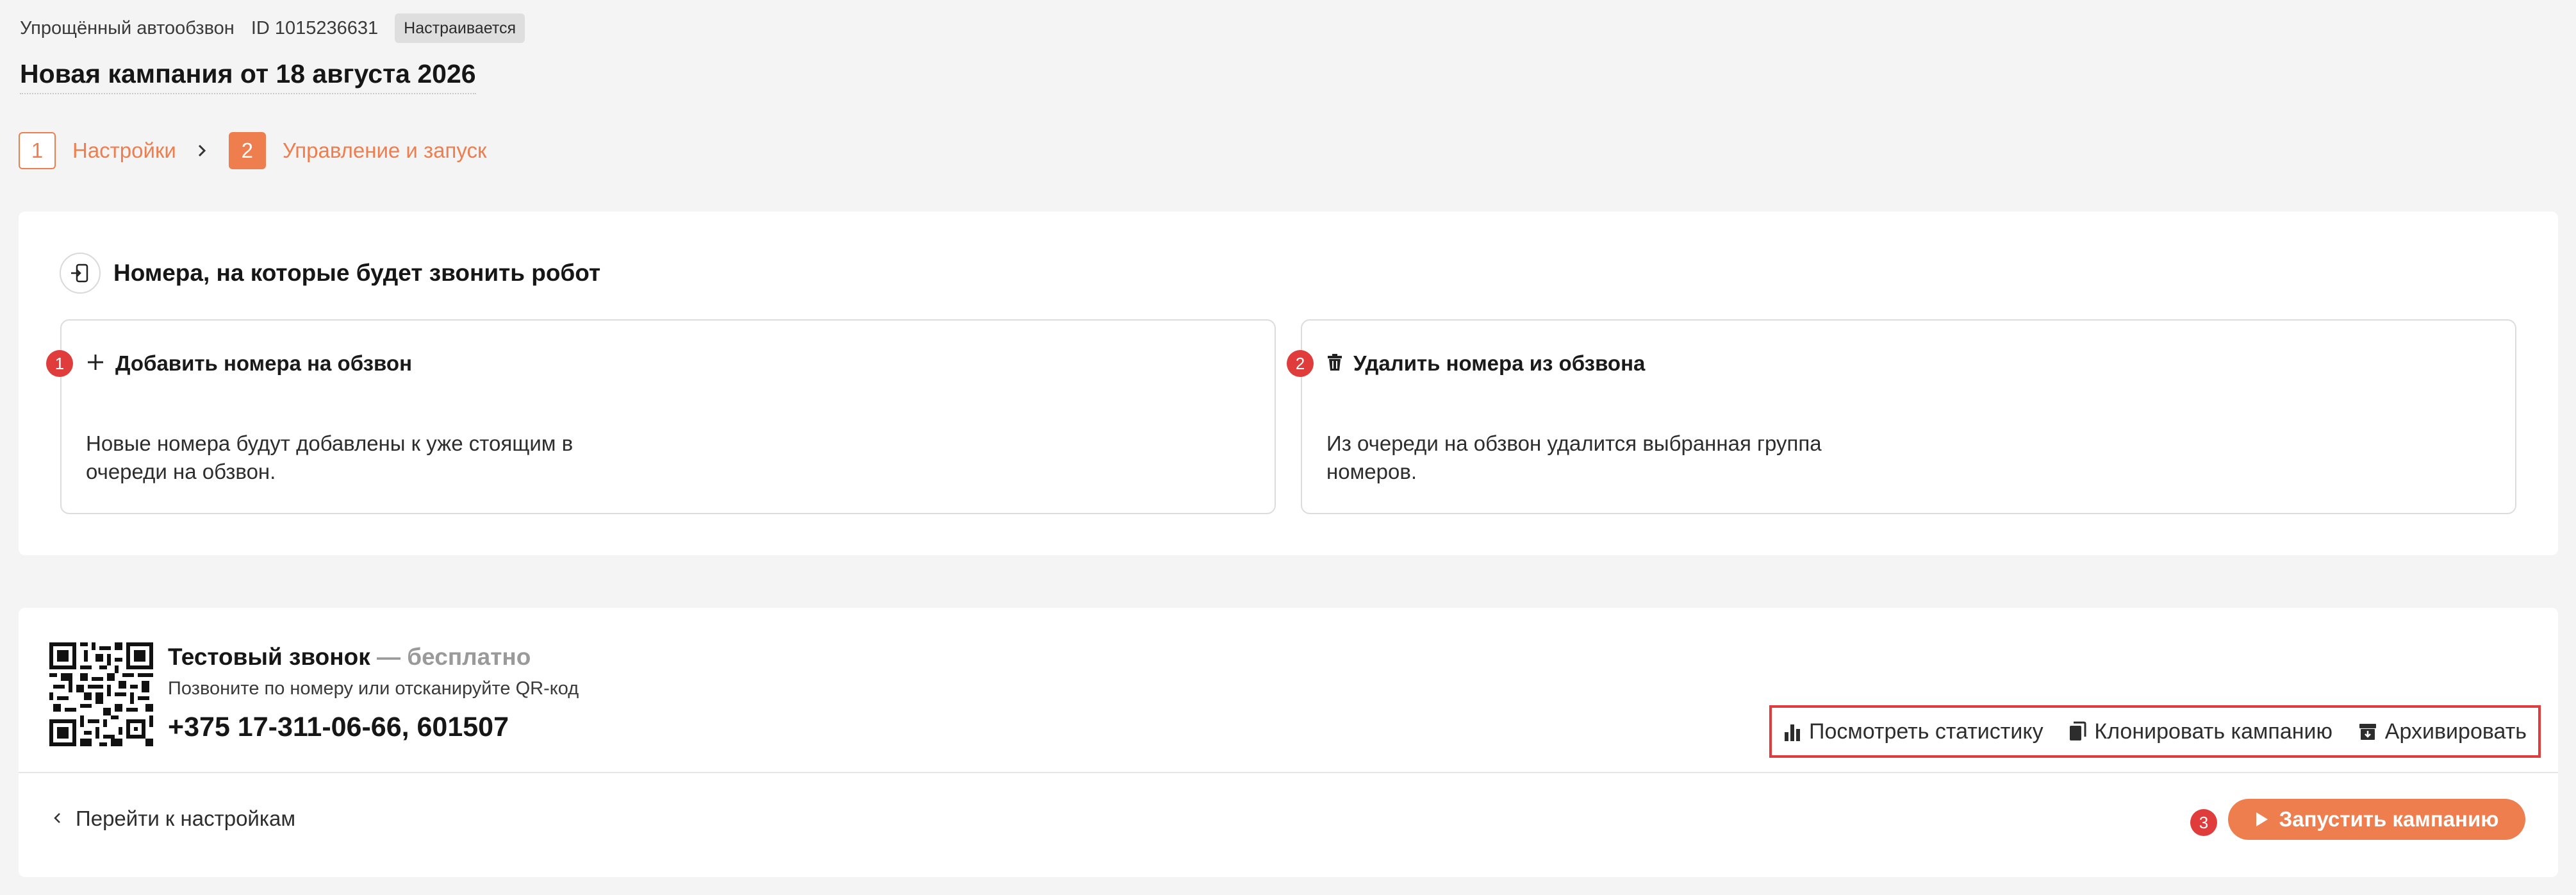  Describe the element at coordinates (338, 727) in the screenshot. I see `test-call-phone: +375 17-311-06-66, 601507` at that location.